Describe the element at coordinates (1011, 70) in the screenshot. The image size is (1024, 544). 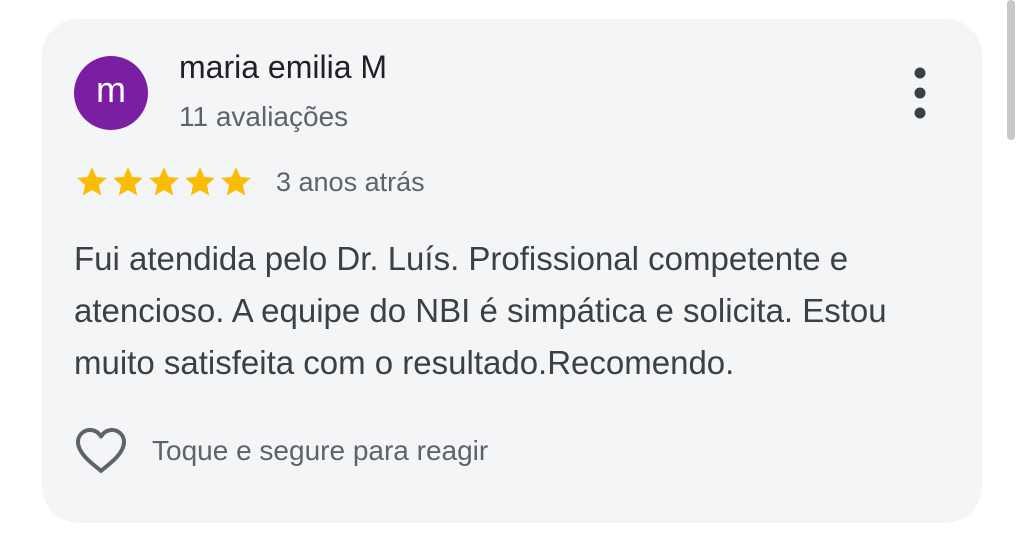
I see `scrollbar` at that location.